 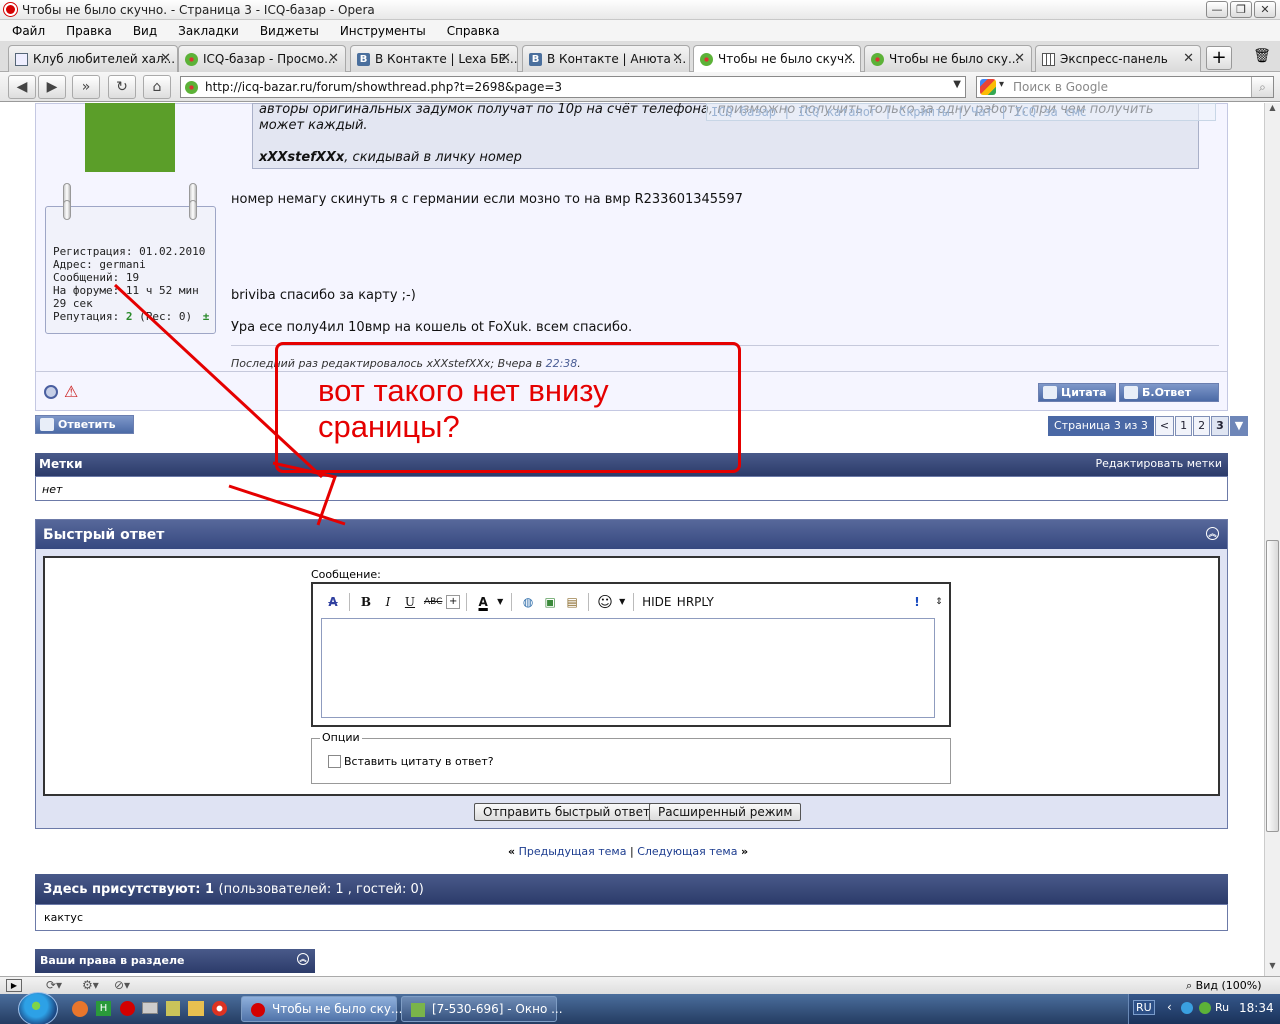 What do you see at coordinates (54, 985) in the screenshot?
I see `sync-icon: ⟳▾` at bounding box center [54, 985].